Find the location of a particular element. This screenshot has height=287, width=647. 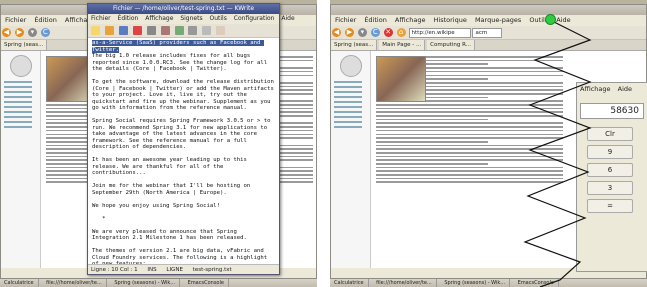

gesture-start-dot is located at coordinates (550, 19).